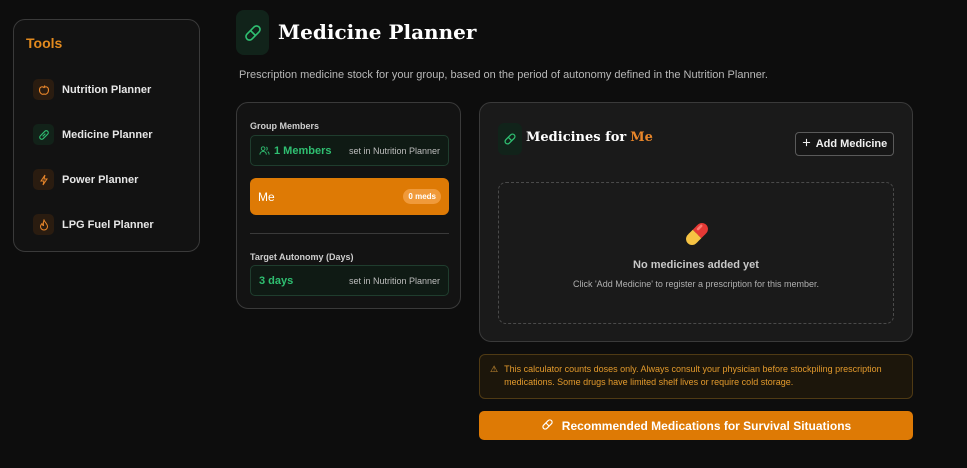 This screenshot has width=967, height=468. Describe the element at coordinates (806, 144) in the screenshot. I see `plus-icon` at that location.